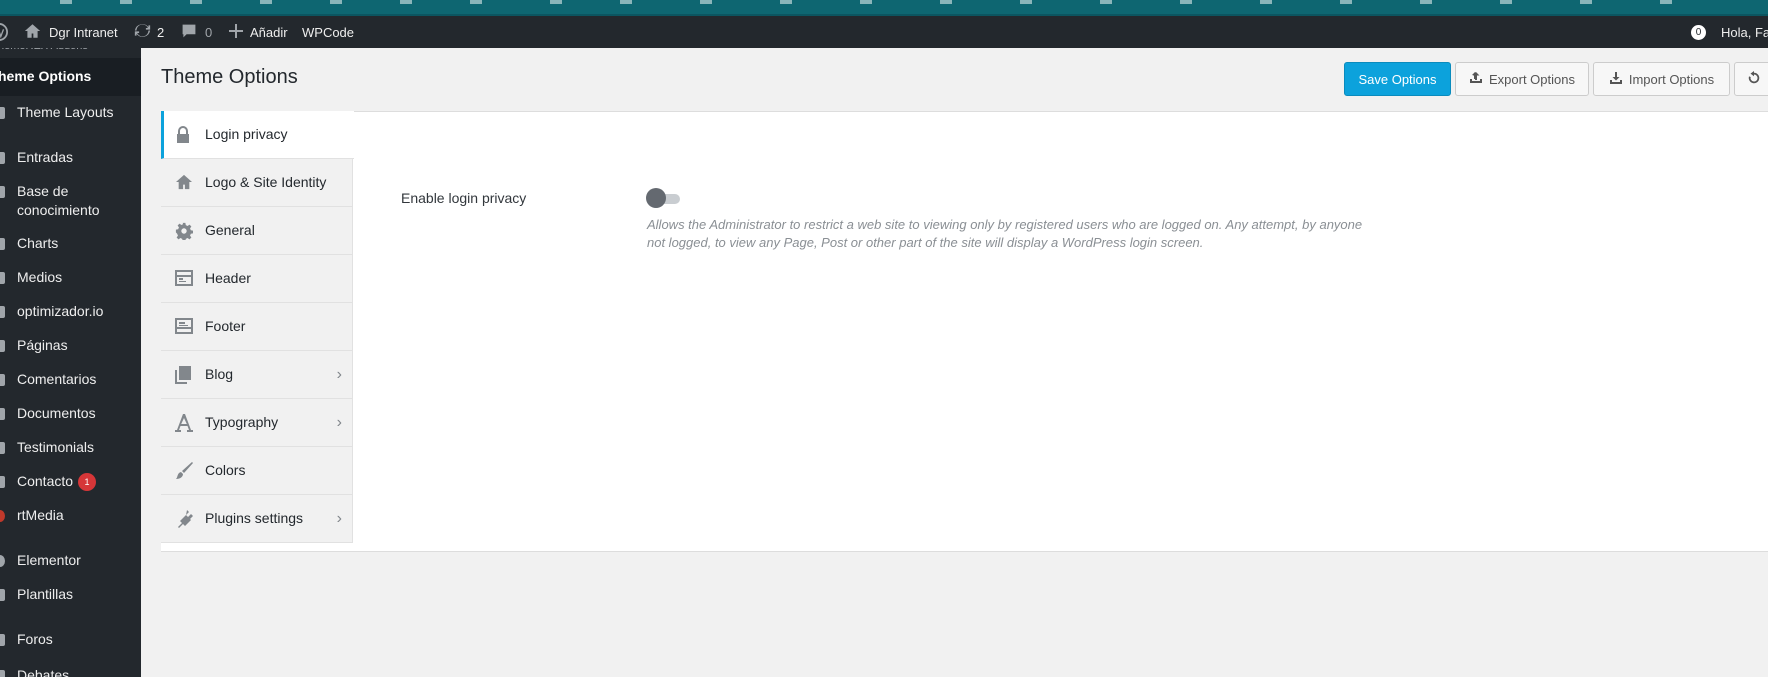  I want to click on nav-item-typography: Typography ›, so click(257, 423).